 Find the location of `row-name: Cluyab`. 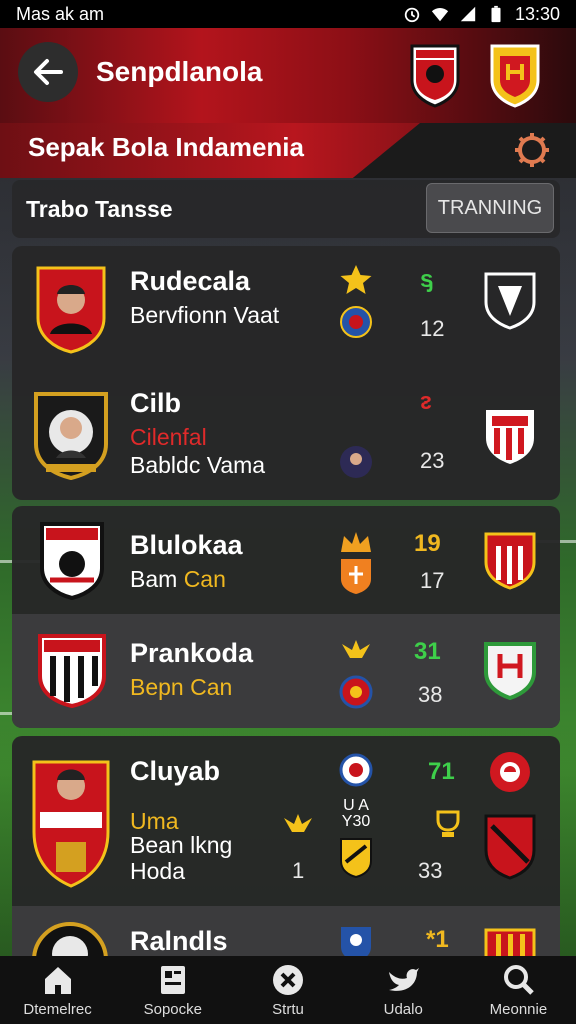

row-name: Cluyab is located at coordinates (175, 771).